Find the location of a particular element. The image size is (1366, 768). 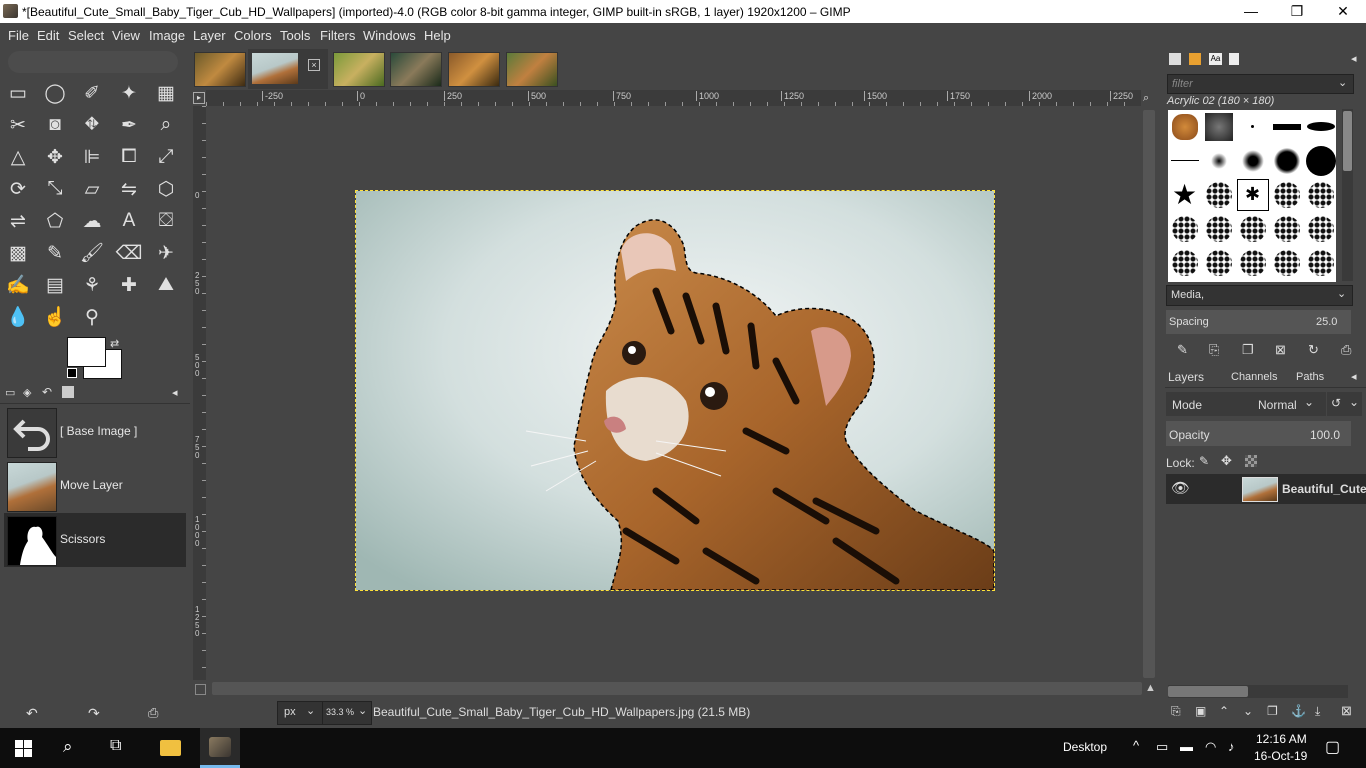

undo-item-move-layer: Move Layer is located at coordinates (95, 486).